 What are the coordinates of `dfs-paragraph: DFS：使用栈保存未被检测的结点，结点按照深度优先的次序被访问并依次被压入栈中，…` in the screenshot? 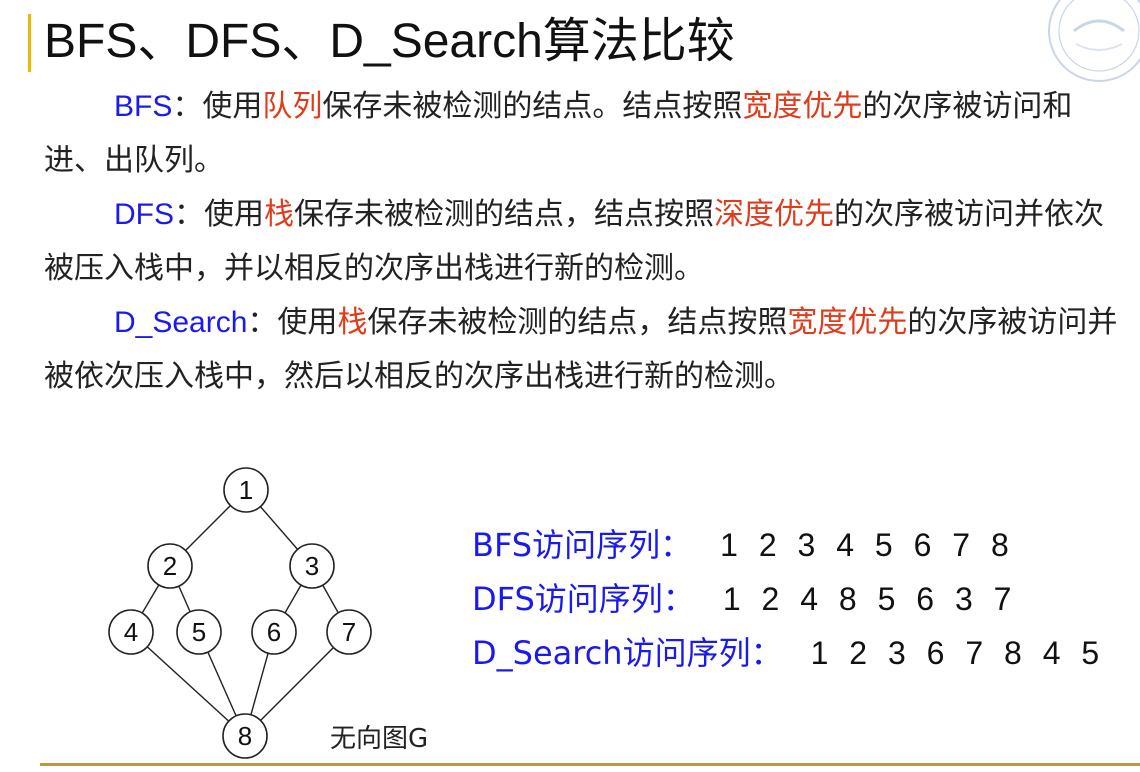 It's located at (584, 242).